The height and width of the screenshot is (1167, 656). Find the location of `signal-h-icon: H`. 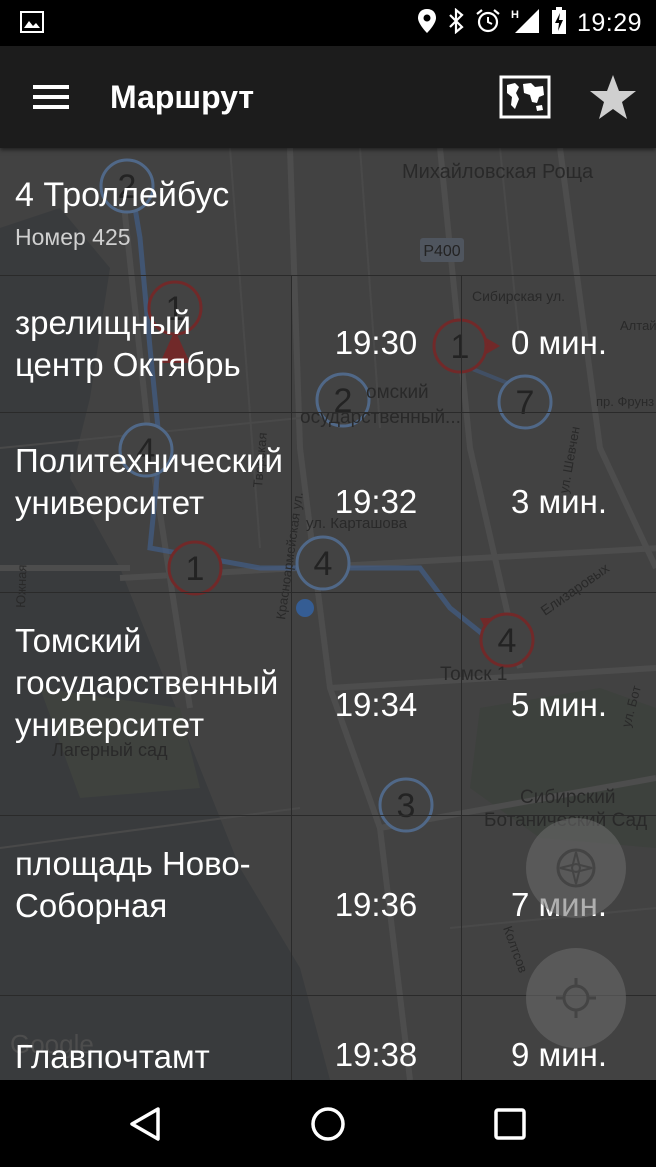

signal-h-icon: H is located at coordinates (526, 23).